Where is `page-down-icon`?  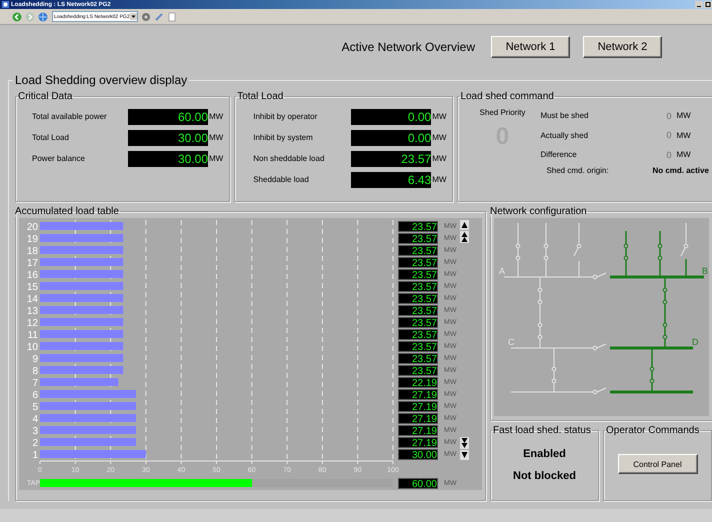
page-down-icon is located at coordinates (464, 443).